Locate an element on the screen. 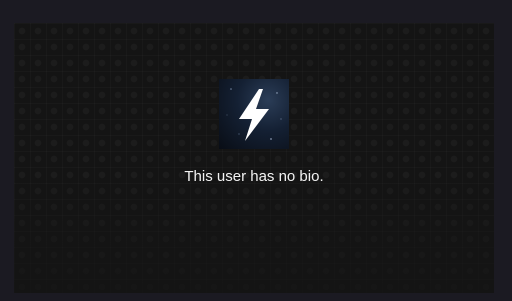  lightning-bolt-icon is located at coordinates (254, 114).